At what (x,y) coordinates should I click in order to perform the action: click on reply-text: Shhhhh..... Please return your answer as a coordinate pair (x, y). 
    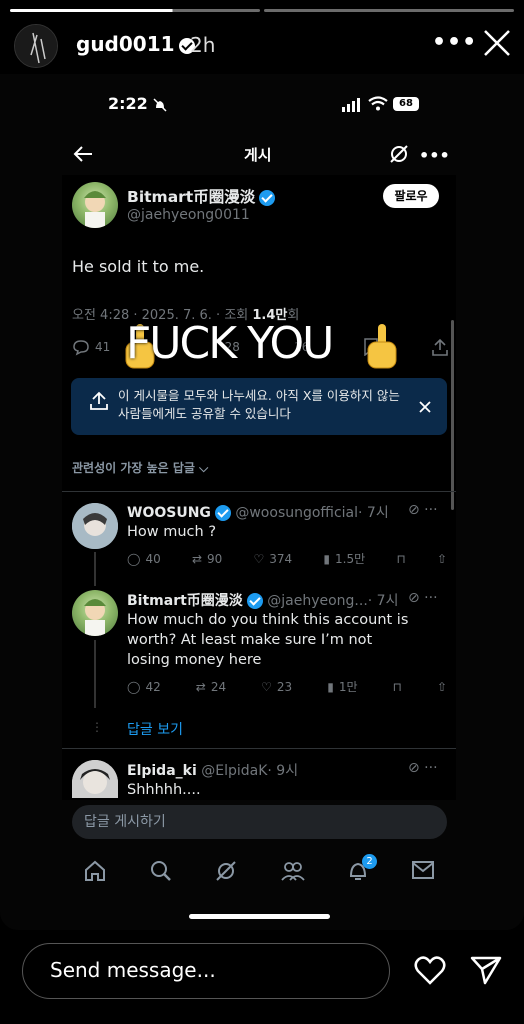
    Looking at the image, I should click on (164, 789).